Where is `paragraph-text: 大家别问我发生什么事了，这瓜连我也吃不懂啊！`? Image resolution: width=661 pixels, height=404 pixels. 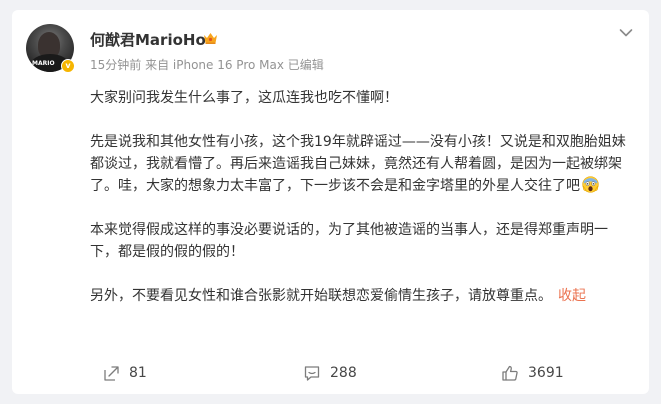 paragraph-text: 大家别问我发生什么事了，这瓜连我也吃不懂啊！ is located at coordinates (244, 98).